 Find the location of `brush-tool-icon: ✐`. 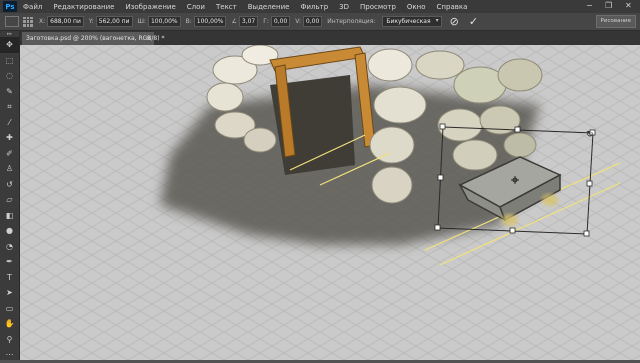

brush-tool-icon: ✐ is located at coordinates (9, 154).